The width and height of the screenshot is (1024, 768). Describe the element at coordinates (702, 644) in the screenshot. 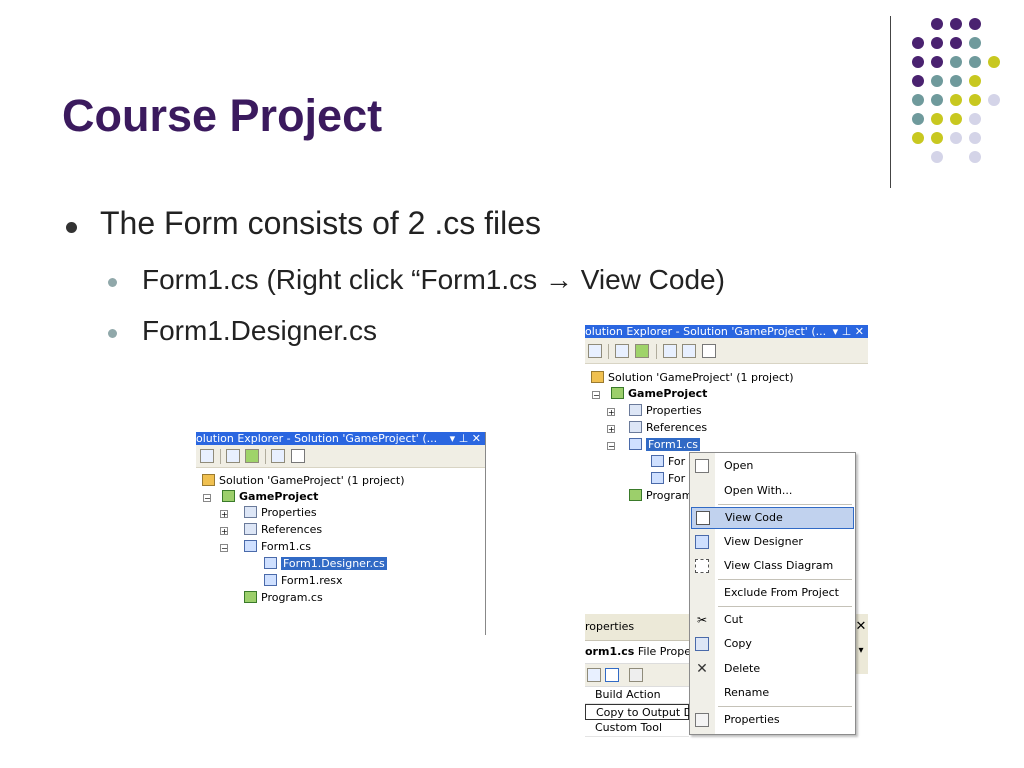

I see `copy-icon` at that location.